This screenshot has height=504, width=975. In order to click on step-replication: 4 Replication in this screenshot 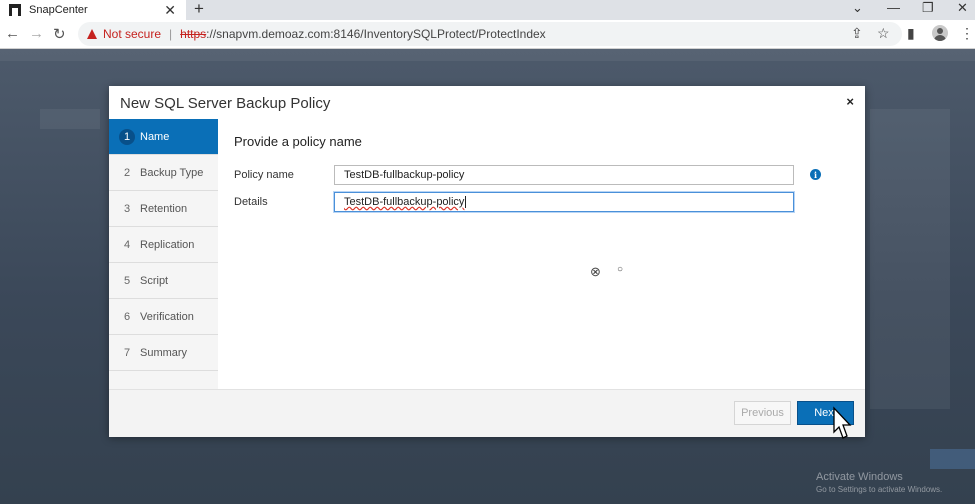, I will do `click(163, 245)`.